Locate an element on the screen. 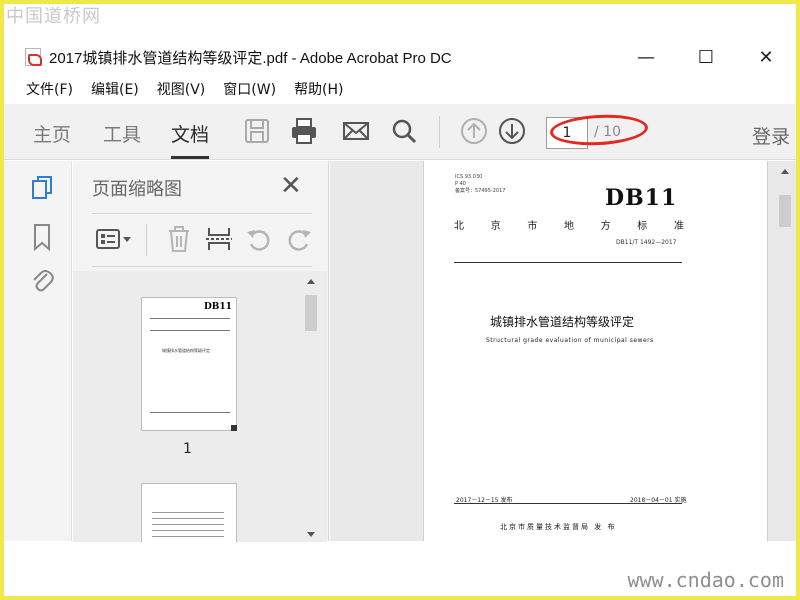 Image resolution: width=800 pixels, height=600 pixels. rotate-right-icon is located at coordinates (299, 239).